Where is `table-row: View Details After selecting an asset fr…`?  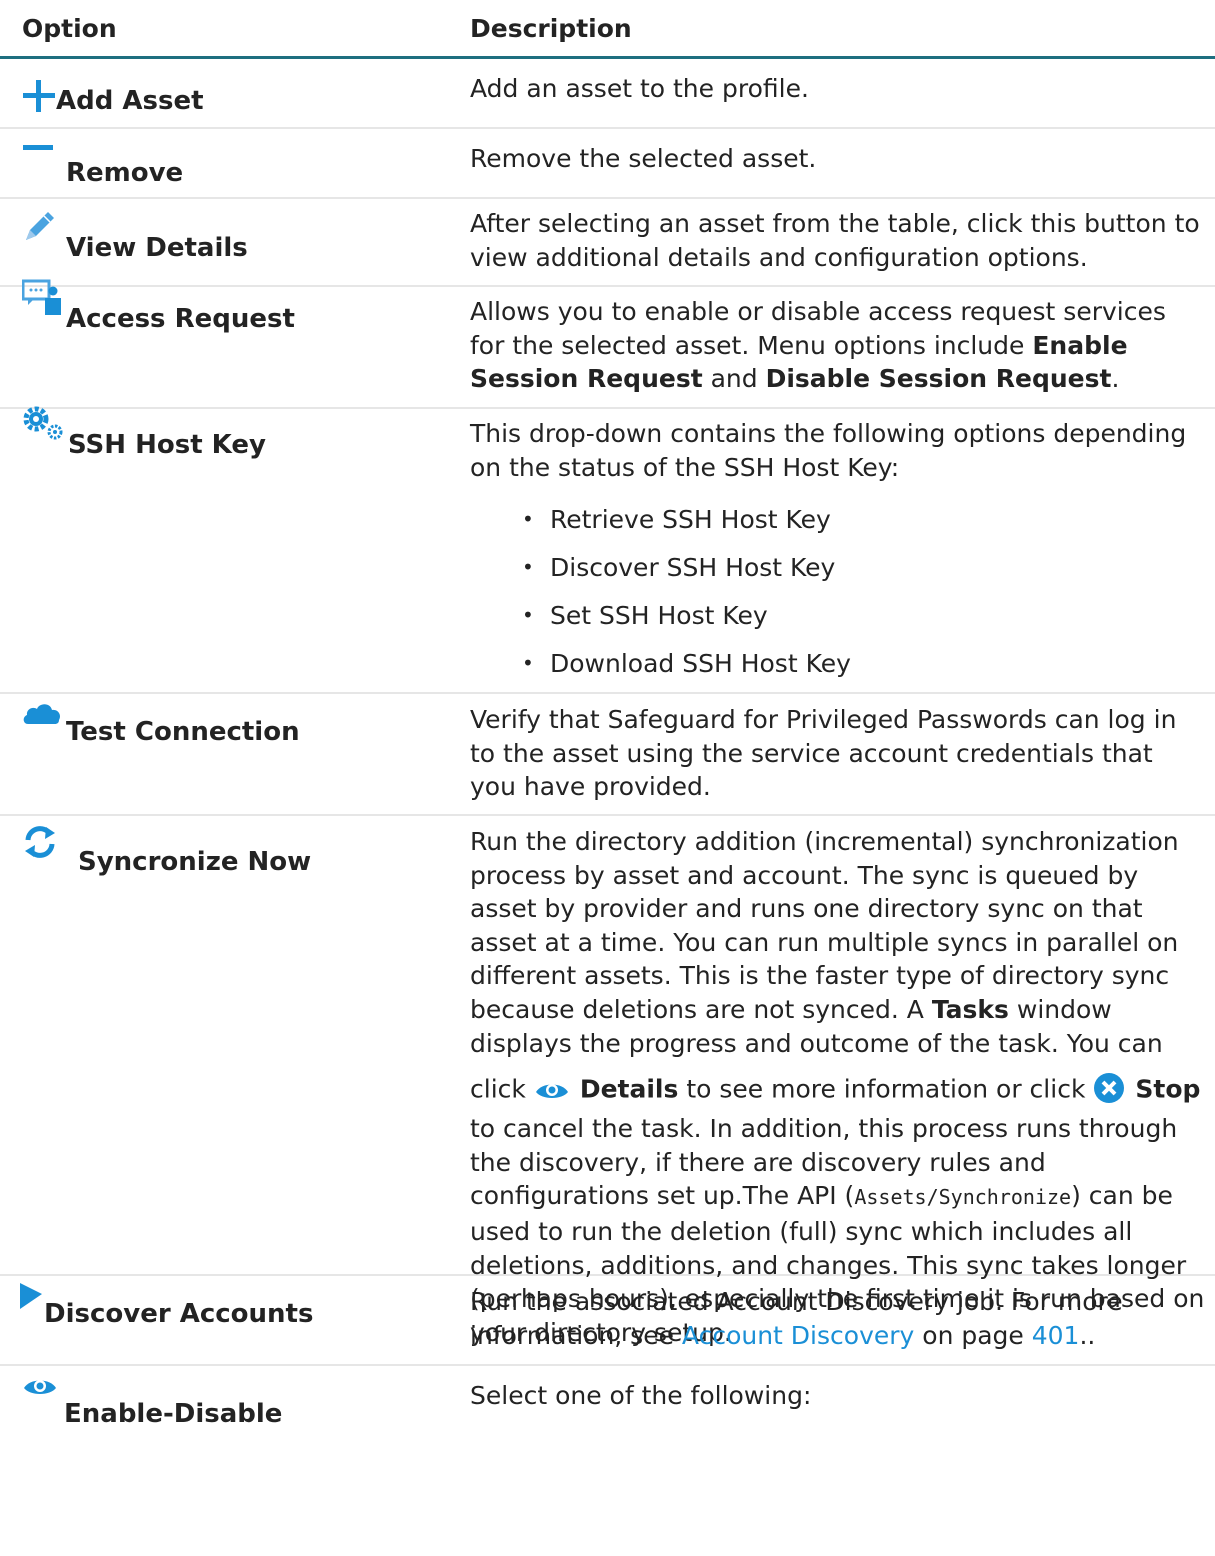
table-row: View Details After selecting an asset fr… is located at coordinates (607, 243).